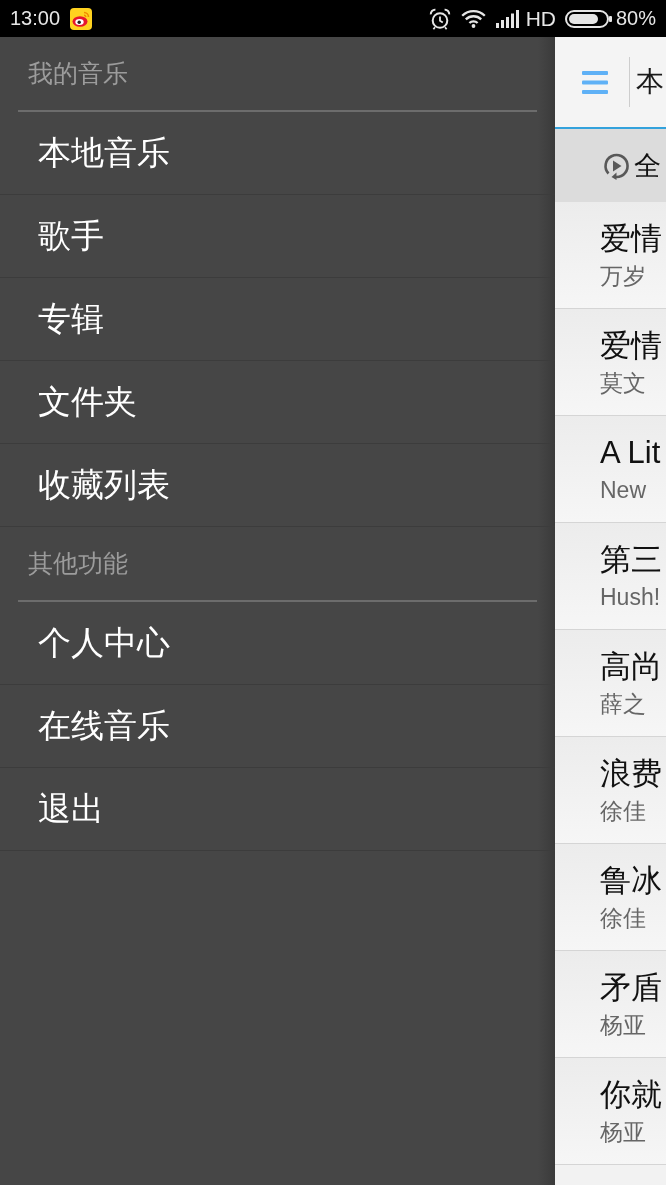  I want to click on song-artist: 万岁, so click(623, 276).